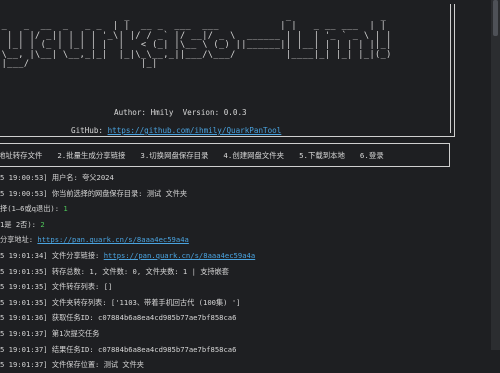 The height and width of the screenshot is (373, 500). What do you see at coordinates (240, 194) in the screenshot?
I see `log-line: 5 19:00:53] 你当前选择的网盘保存目录: 测试 文件夹` at bounding box center [240, 194].